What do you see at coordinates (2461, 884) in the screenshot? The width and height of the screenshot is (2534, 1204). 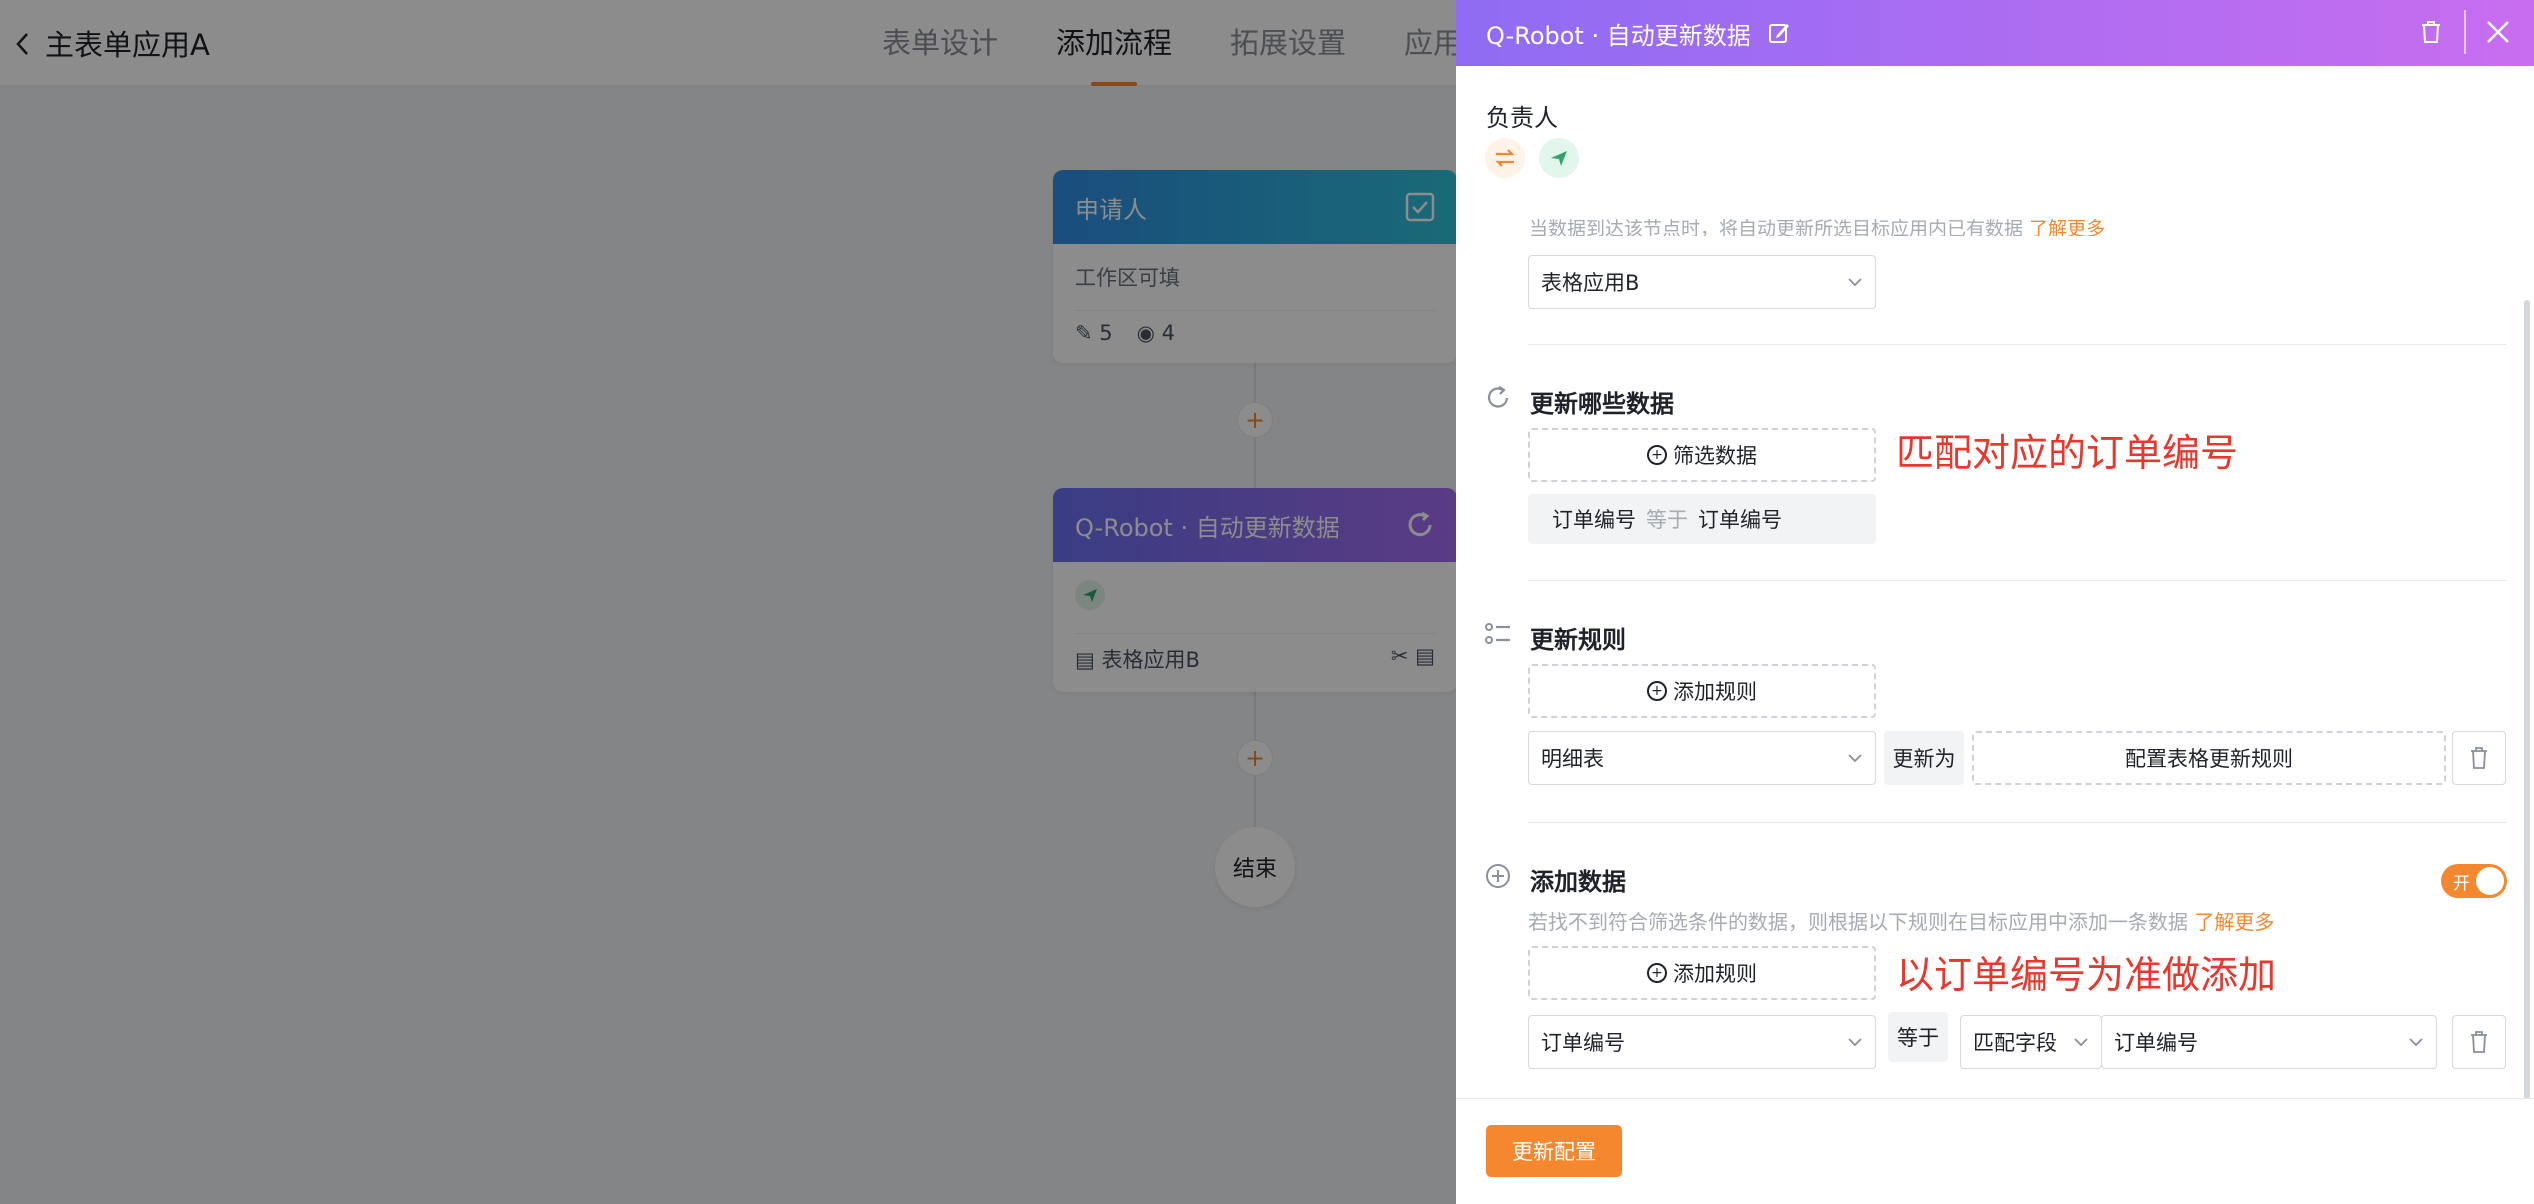 I see `toggle-label: 开` at bounding box center [2461, 884].